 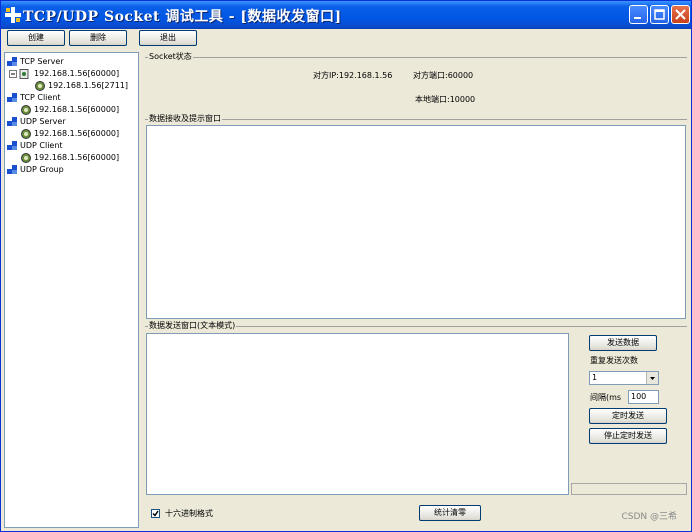 What do you see at coordinates (614, 360) in the screenshot?
I see `repeat-count-label: 重复发送次数` at bounding box center [614, 360].